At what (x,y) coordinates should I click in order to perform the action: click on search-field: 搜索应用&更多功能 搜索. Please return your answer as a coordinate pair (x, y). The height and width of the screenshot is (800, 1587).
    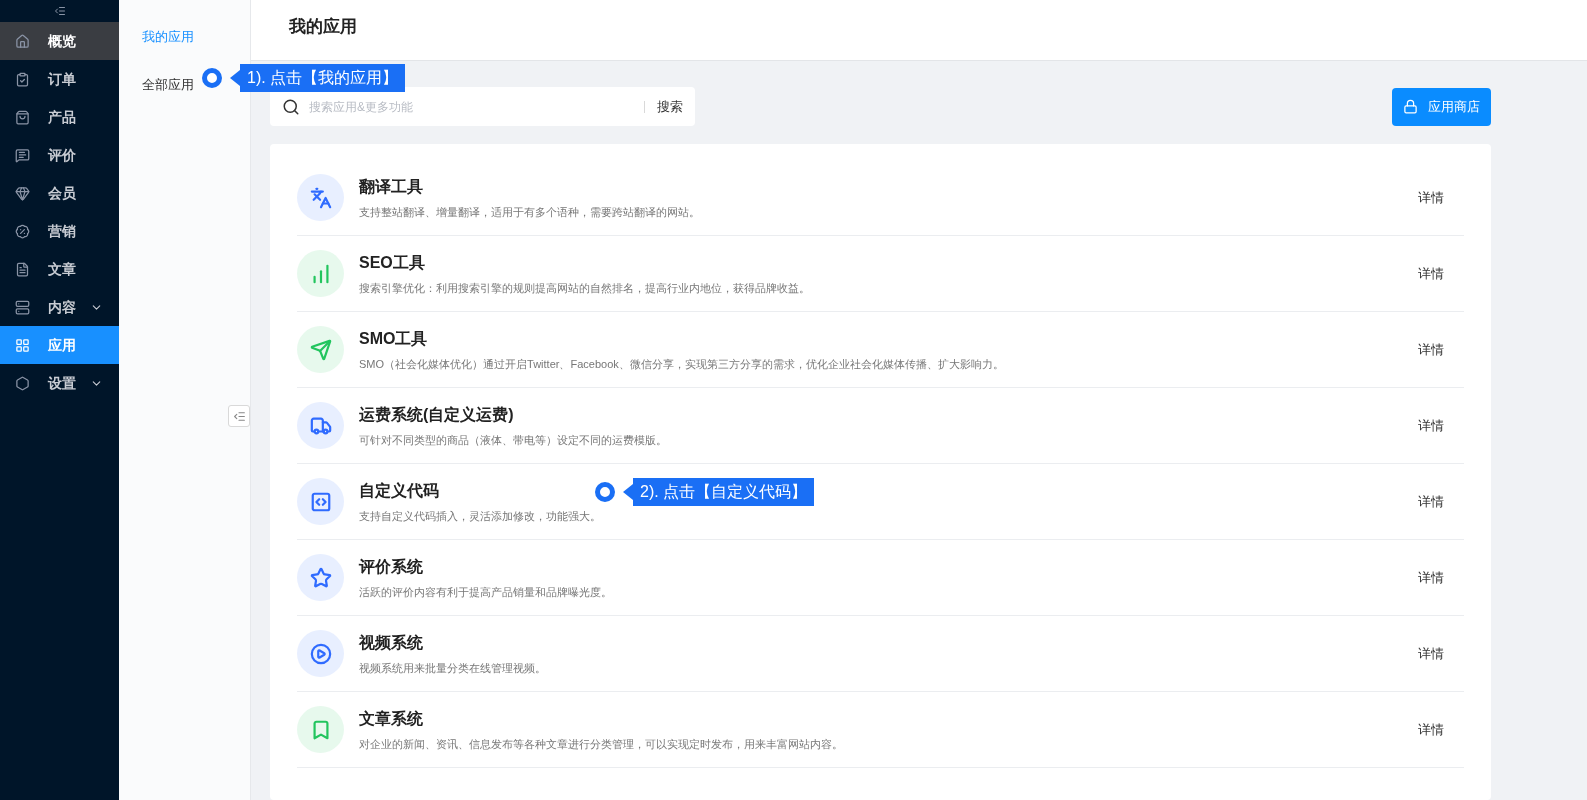
    Looking at the image, I should click on (482, 106).